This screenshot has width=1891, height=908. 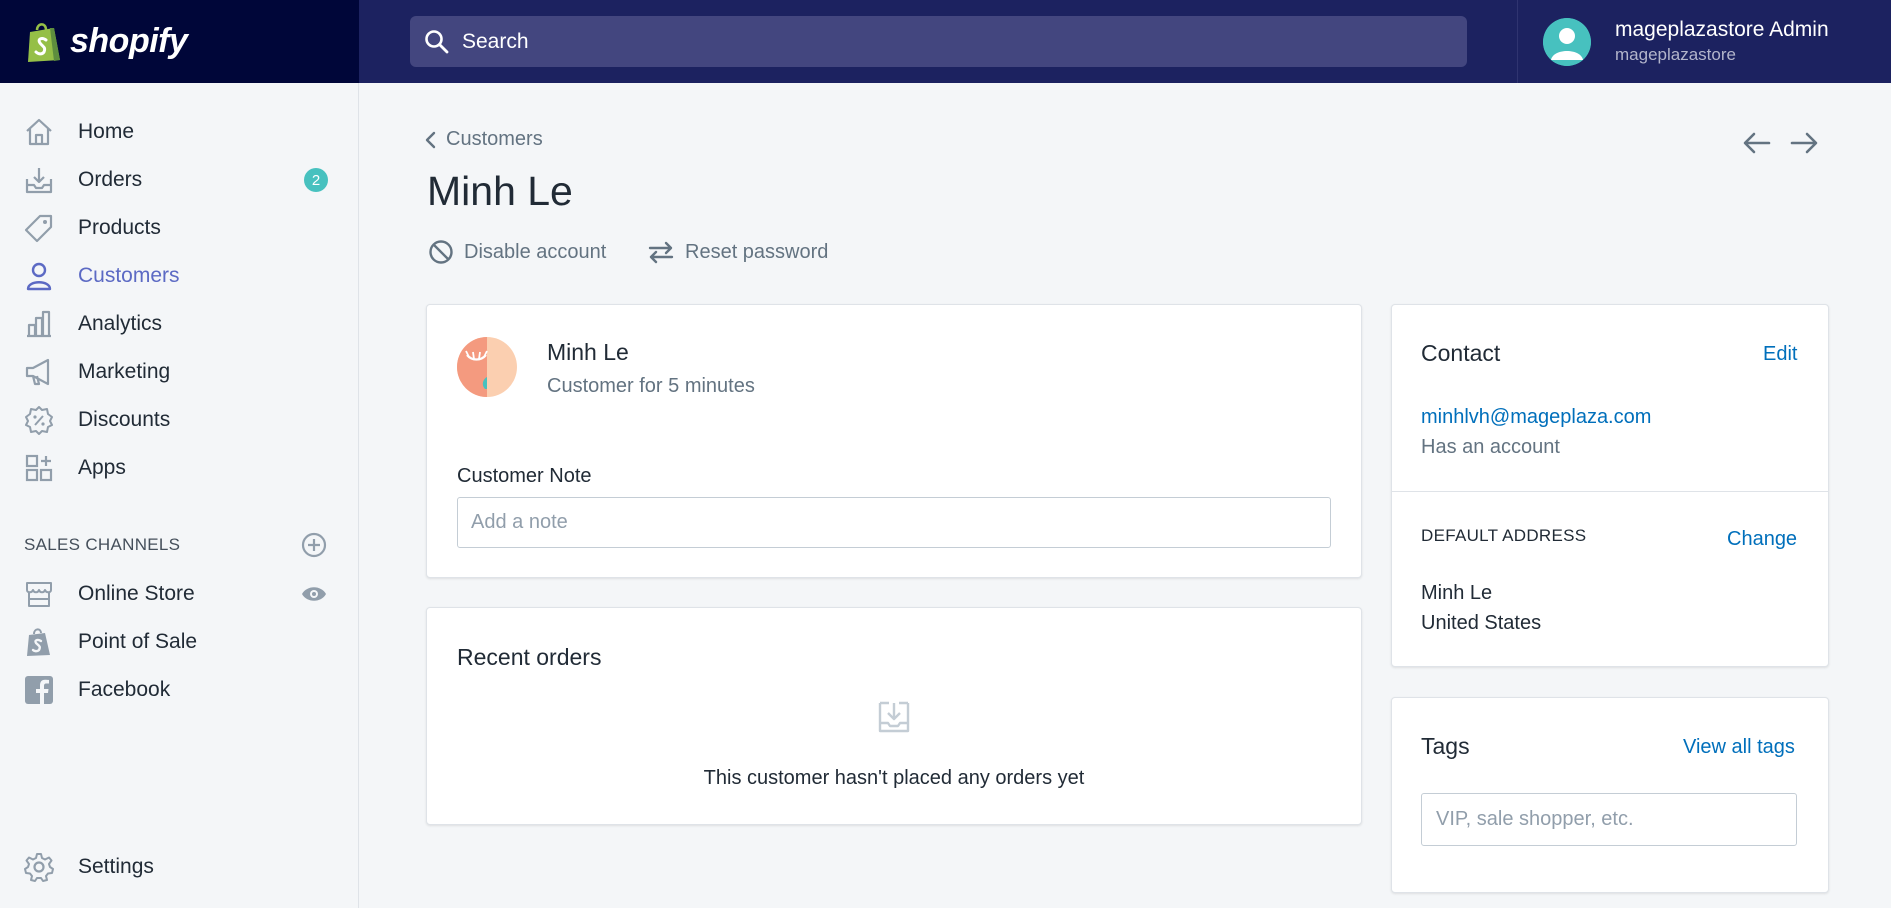 I want to click on reset-arrows-icon, so click(x=661, y=252).